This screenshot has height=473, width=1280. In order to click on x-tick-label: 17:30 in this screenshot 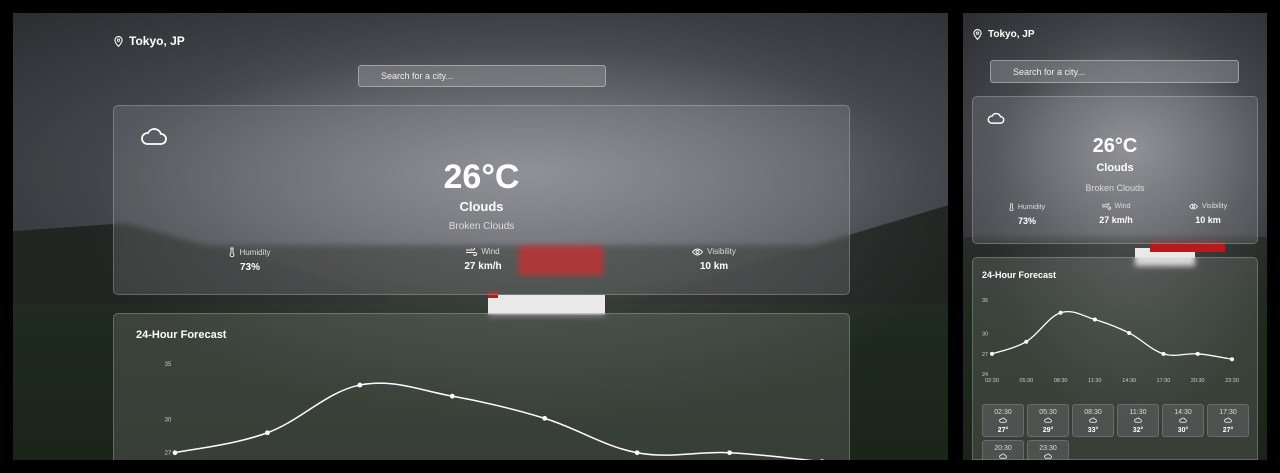, I will do `click(1164, 381)`.